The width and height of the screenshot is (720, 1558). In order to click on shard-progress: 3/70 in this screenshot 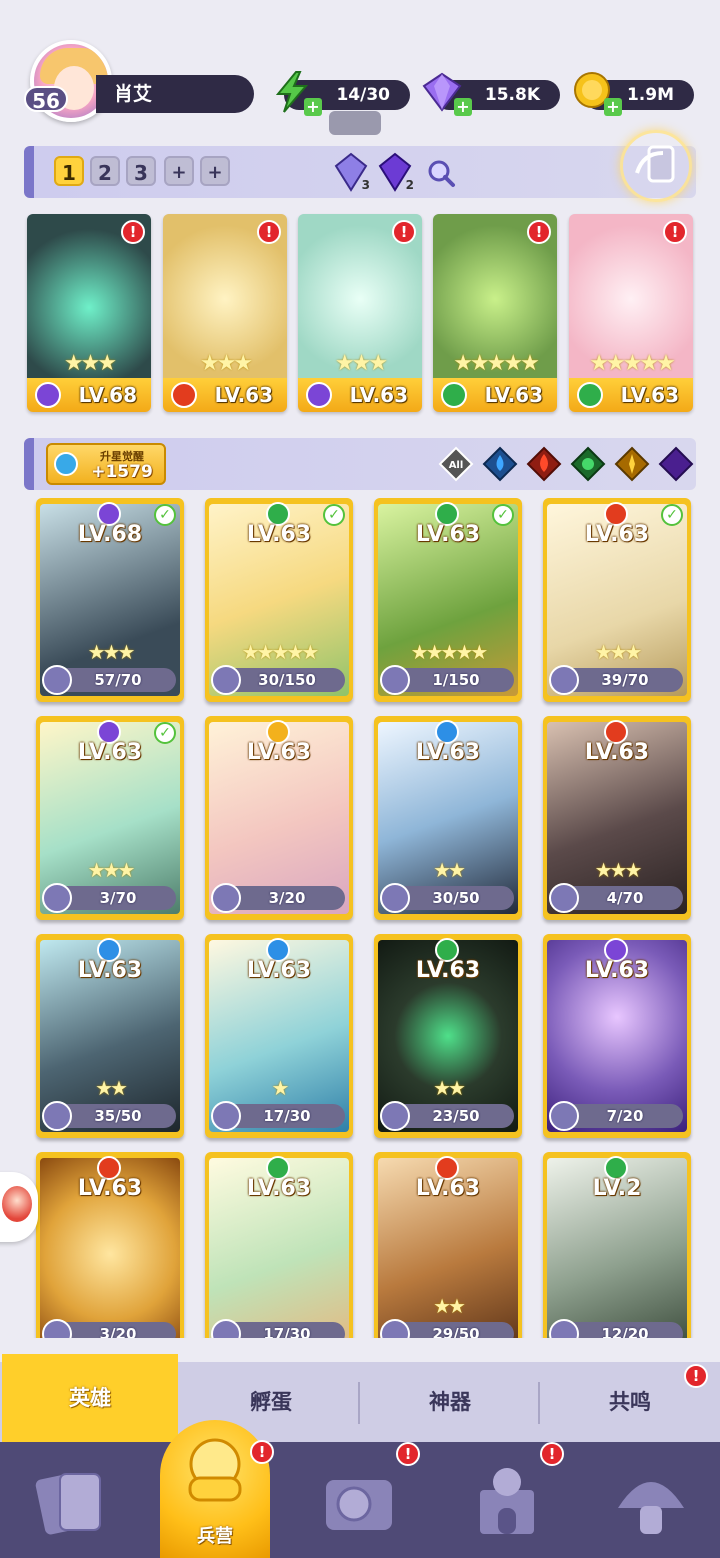, I will do `click(109, 898)`.